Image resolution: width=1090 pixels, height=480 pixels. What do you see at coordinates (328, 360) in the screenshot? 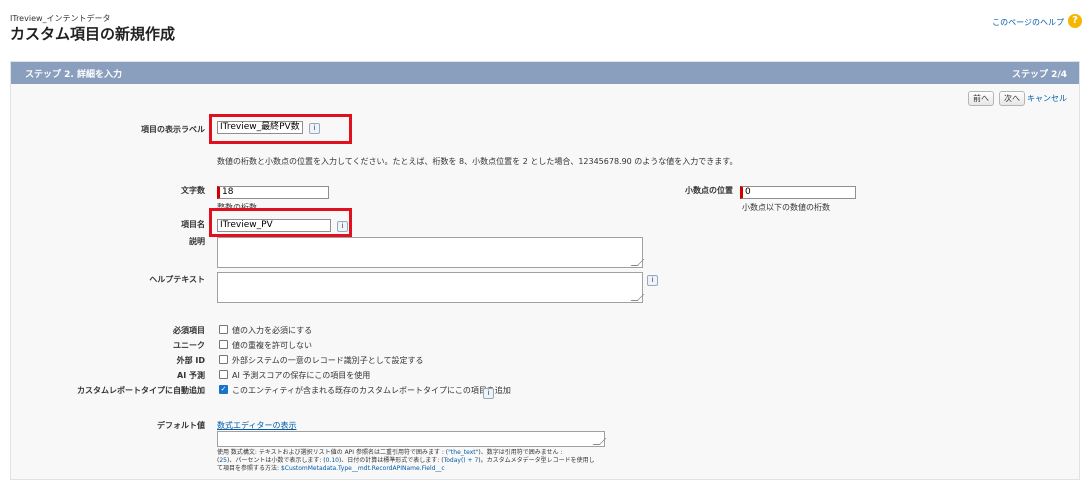
I see `external-id-text: 外部システムの一意のレコード識別子として設定する` at bounding box center [328, 360].